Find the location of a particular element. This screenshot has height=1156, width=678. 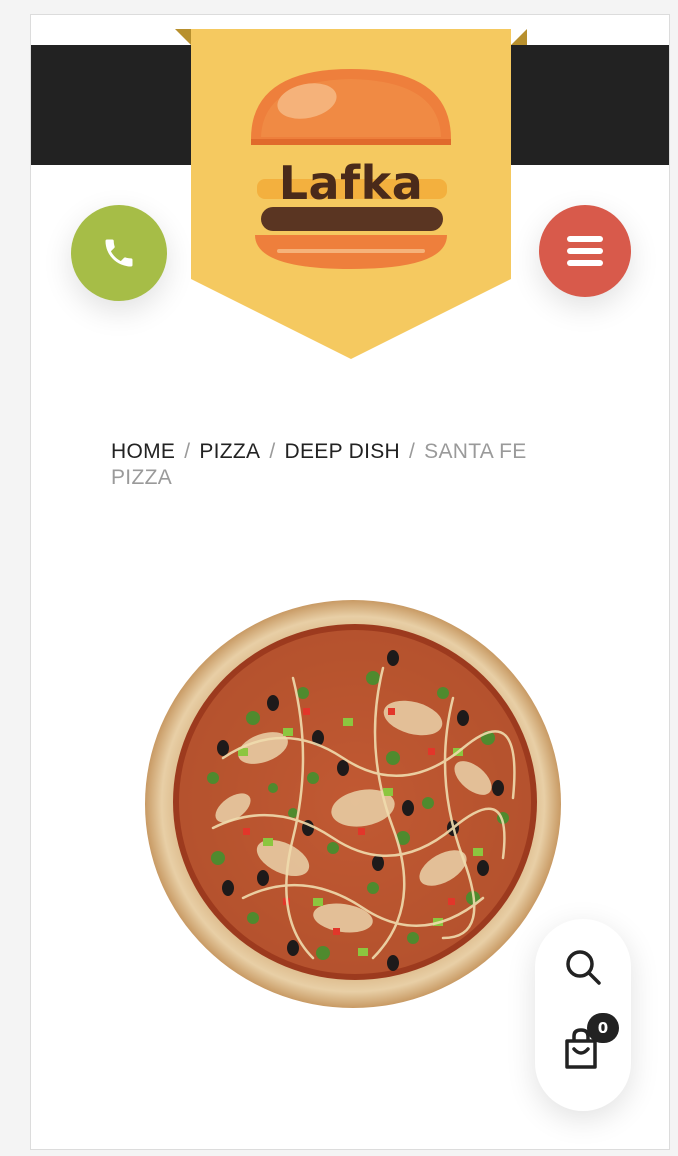

logo-ribbon-fold-right is located at coordinates (519, 37).